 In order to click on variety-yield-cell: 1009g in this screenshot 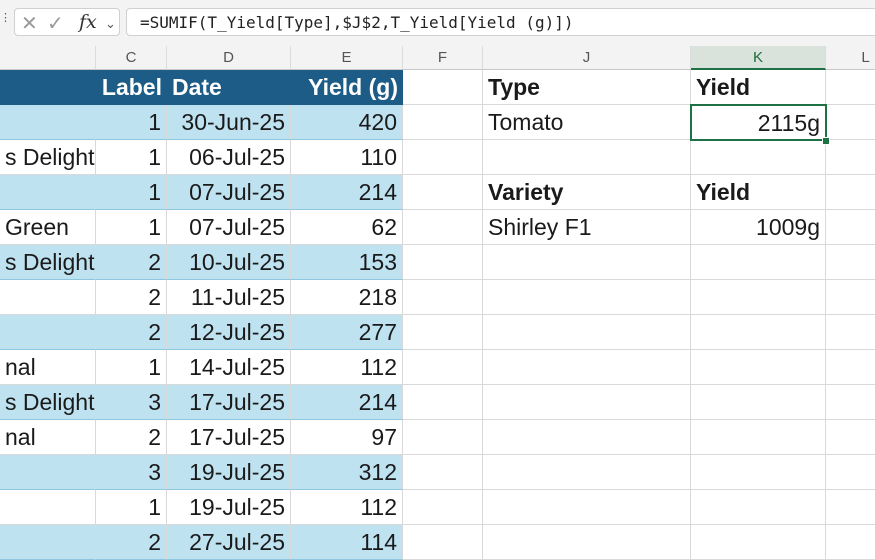, I will do `click(758, 227)`.